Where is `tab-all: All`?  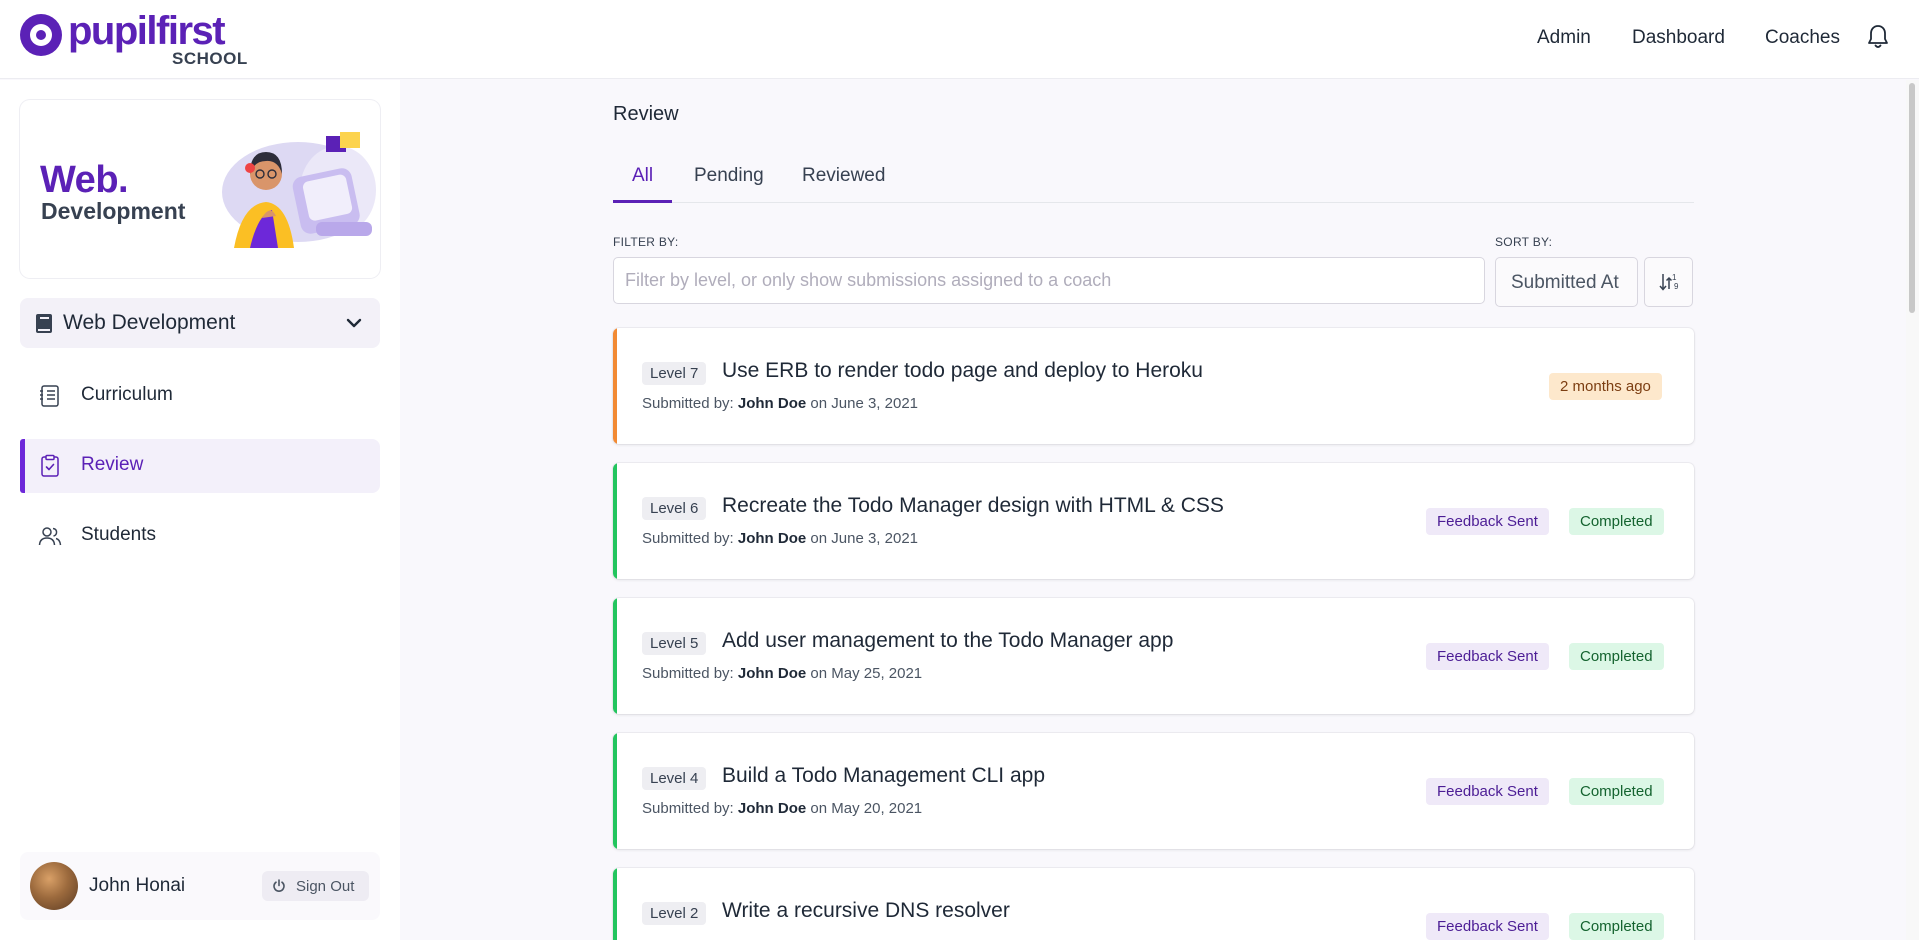 tab-all: All is located at coordinates (643, 184).